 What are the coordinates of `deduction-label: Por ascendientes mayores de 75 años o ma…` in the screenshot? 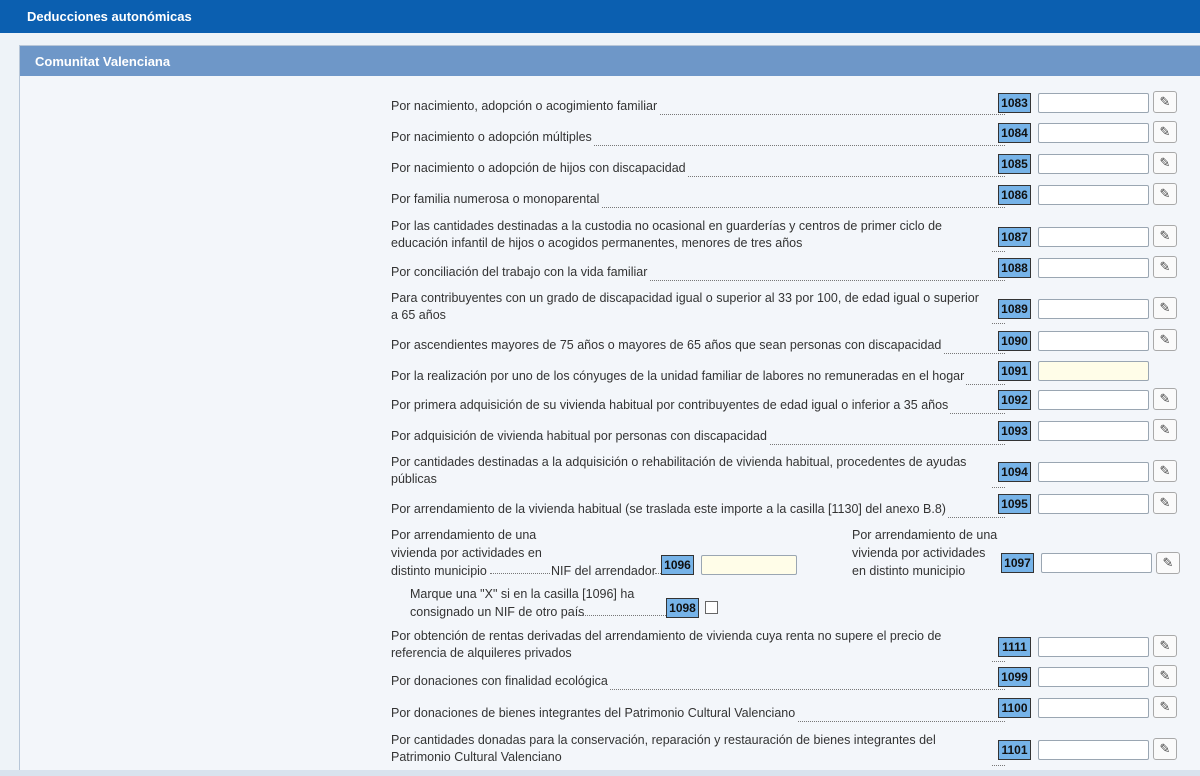 It's located at (667, 345).